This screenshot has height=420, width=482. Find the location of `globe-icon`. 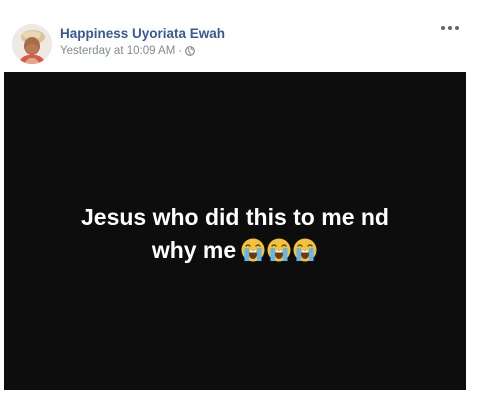

globe-icon is located at coordinates (190, 51).